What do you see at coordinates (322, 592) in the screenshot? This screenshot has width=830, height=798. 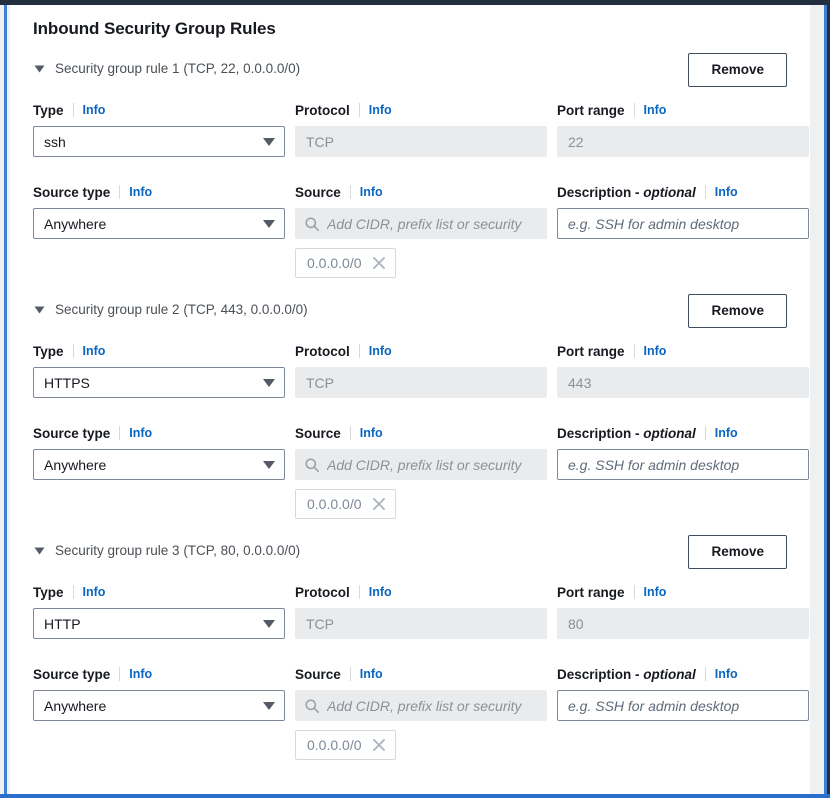 I see `rule-3-protocol-label: Protocol` at bounding box center [322, 592].